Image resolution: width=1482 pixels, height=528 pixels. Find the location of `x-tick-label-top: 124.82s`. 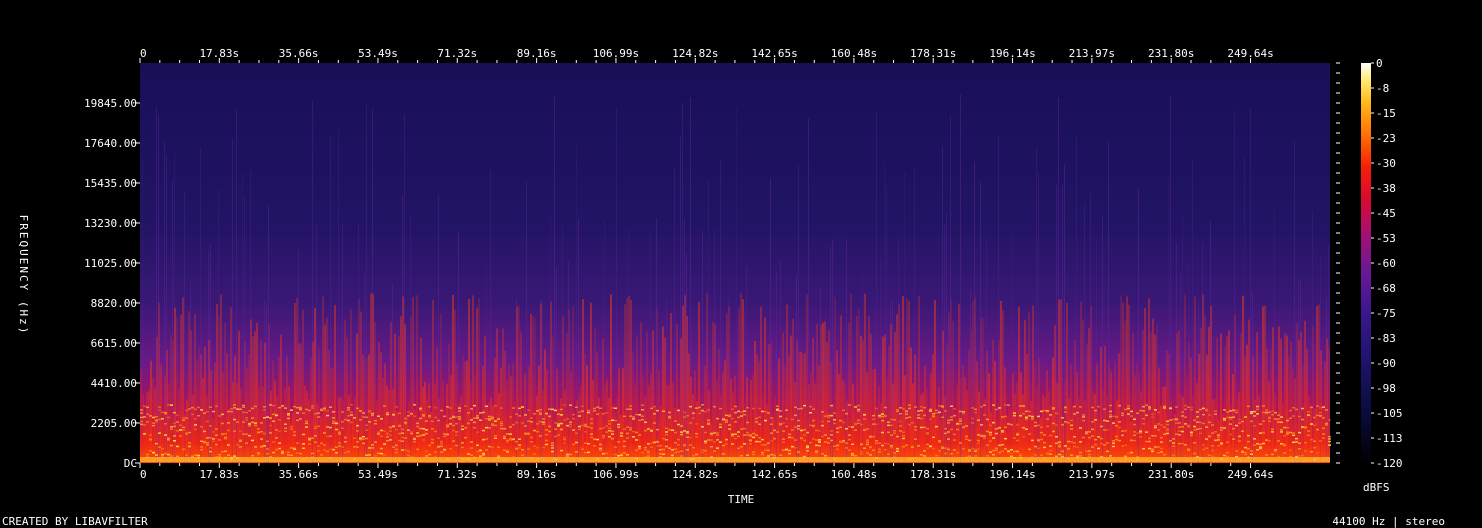

x-tick-label-top: 124.82s is located at coordinates (695, 53).